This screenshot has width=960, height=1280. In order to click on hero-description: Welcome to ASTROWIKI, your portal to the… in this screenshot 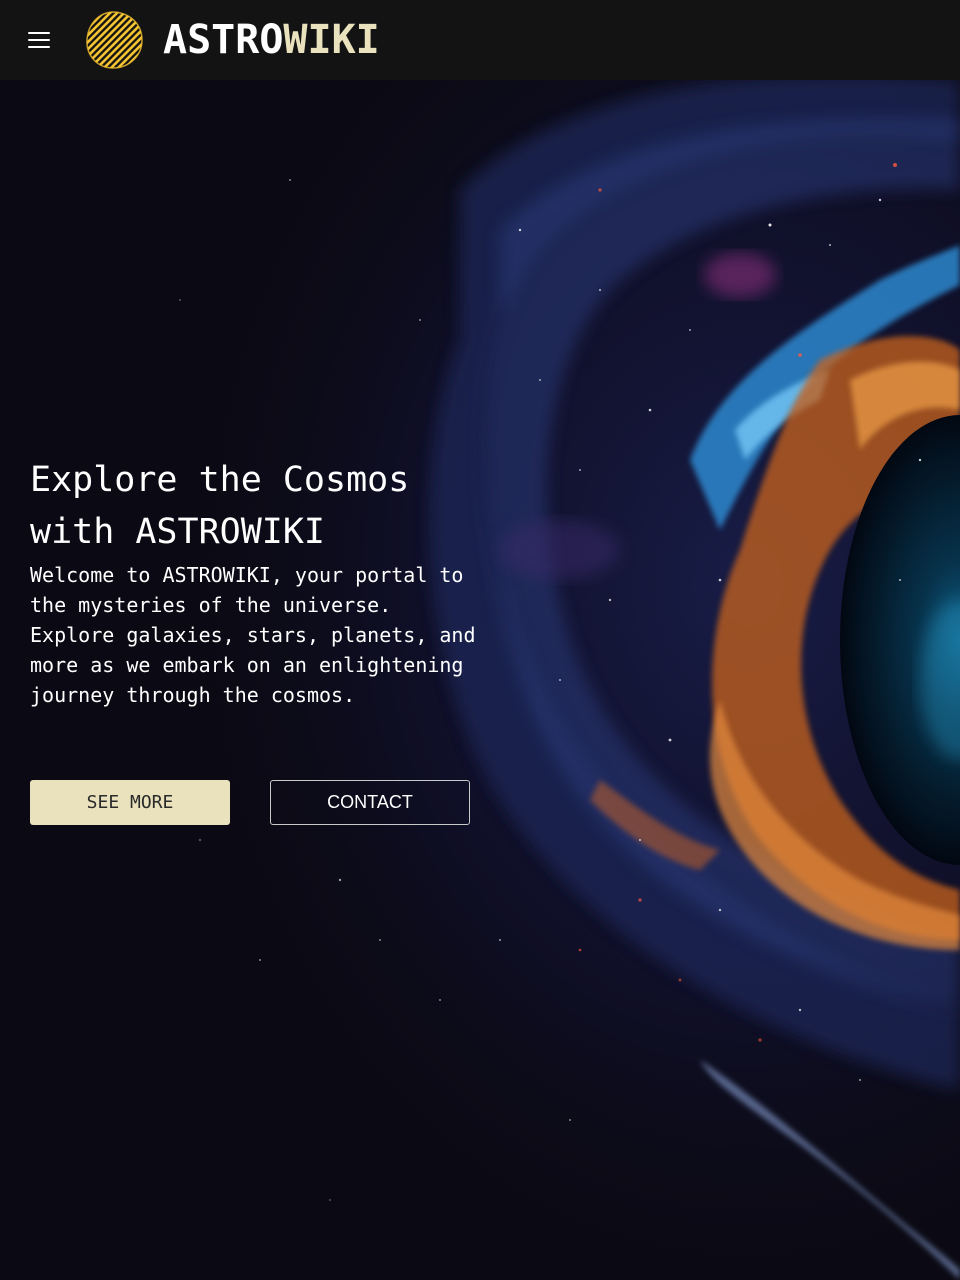, I will do `click(253, 635)`.